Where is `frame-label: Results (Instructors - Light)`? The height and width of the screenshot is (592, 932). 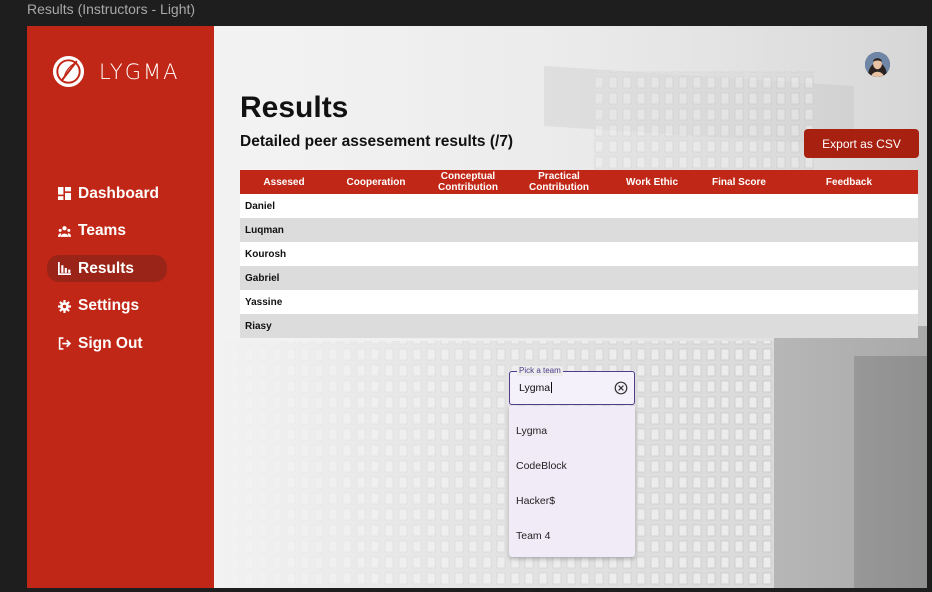
frame-label: Results (Instructors - Light) is located at coordinates (111, 9).